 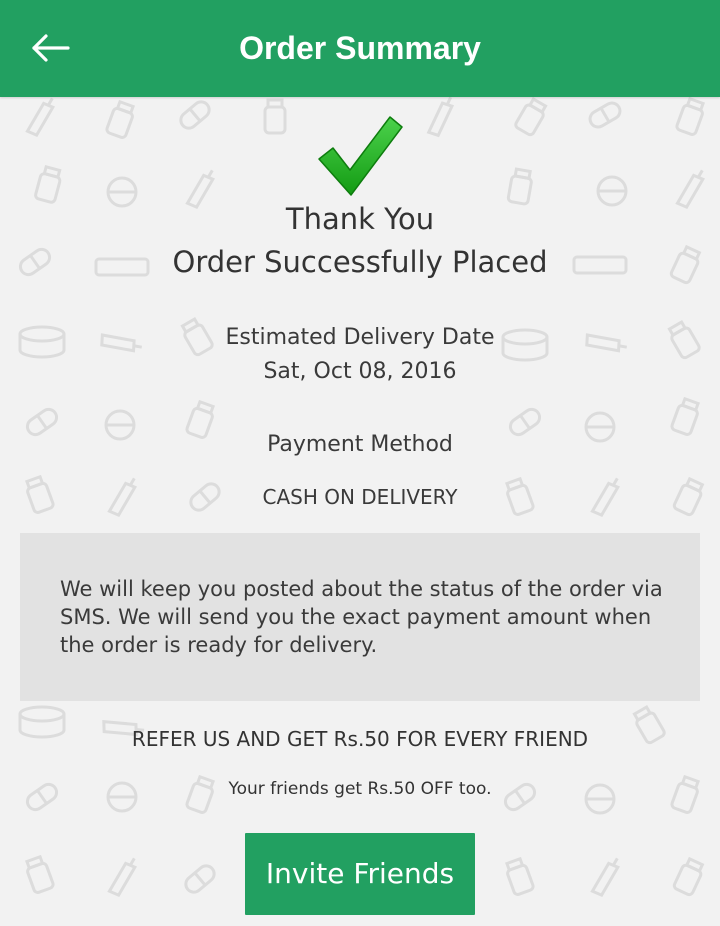 I want to click on page-title: Order Summary, so click(x=360, y=48).